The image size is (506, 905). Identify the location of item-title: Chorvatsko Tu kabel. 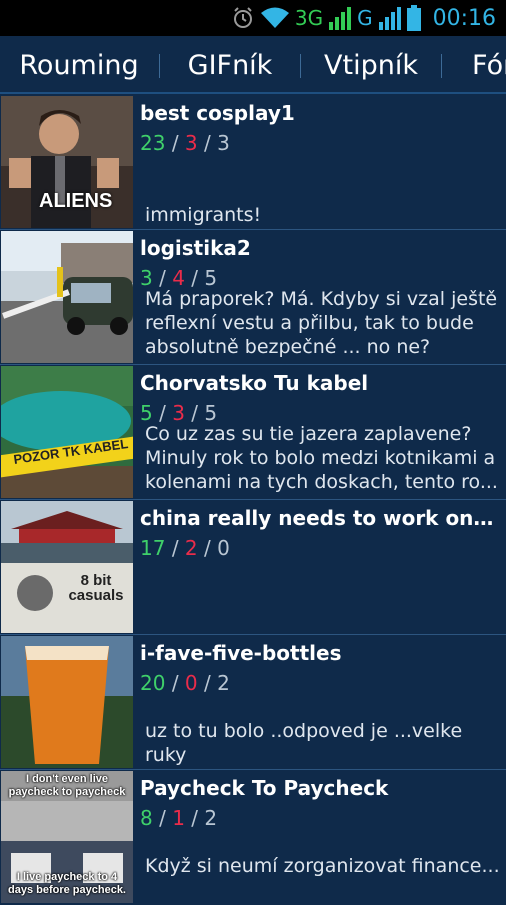
(254, 383).